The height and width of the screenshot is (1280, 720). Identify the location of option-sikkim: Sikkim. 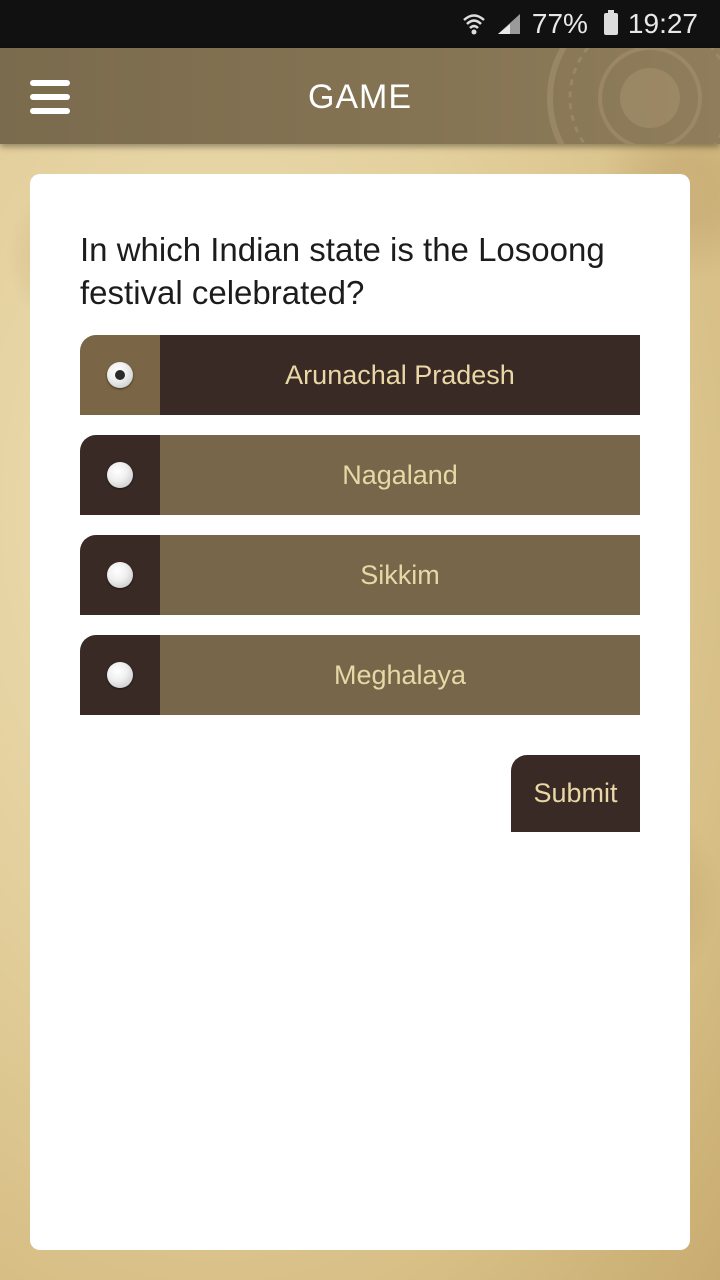
(360, 575).